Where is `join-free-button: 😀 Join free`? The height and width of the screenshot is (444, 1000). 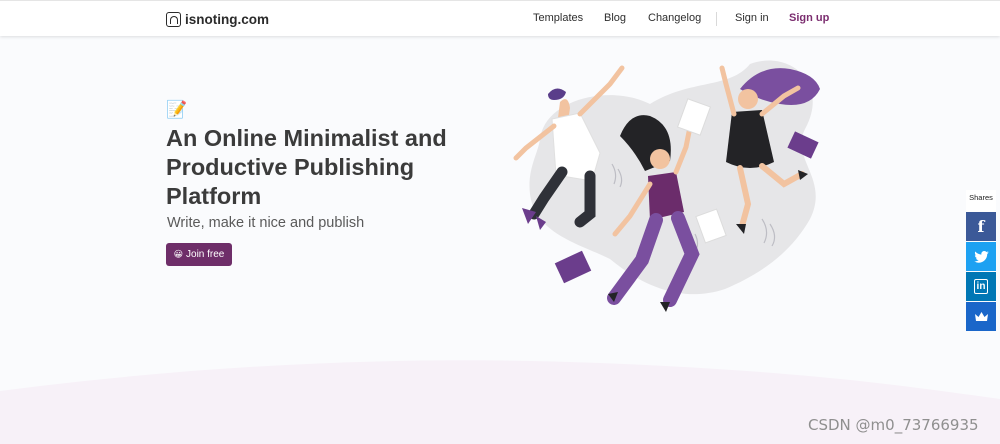 join-free-button: 😀 Join free is located at coordinates (199, 254).